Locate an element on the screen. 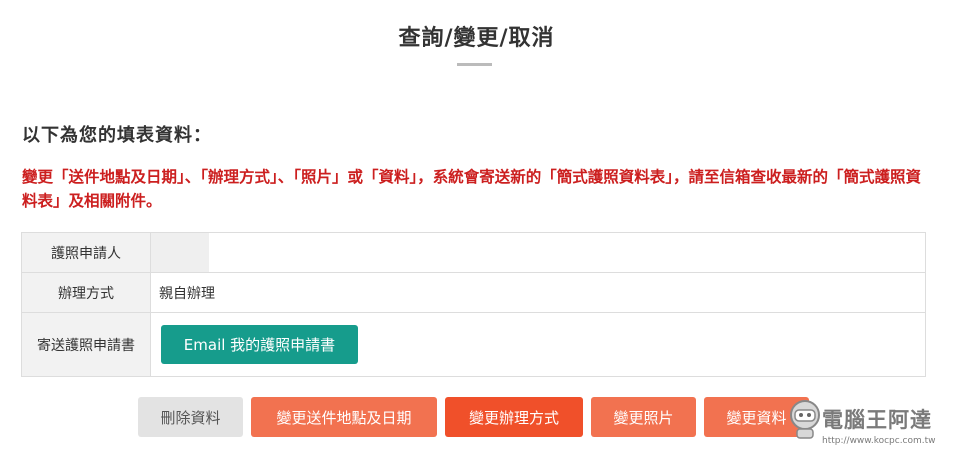 The width and height of the screenshot is (953, 461). send-form-value: Email 我的護照申請書 is located at coordinates (538, 344).